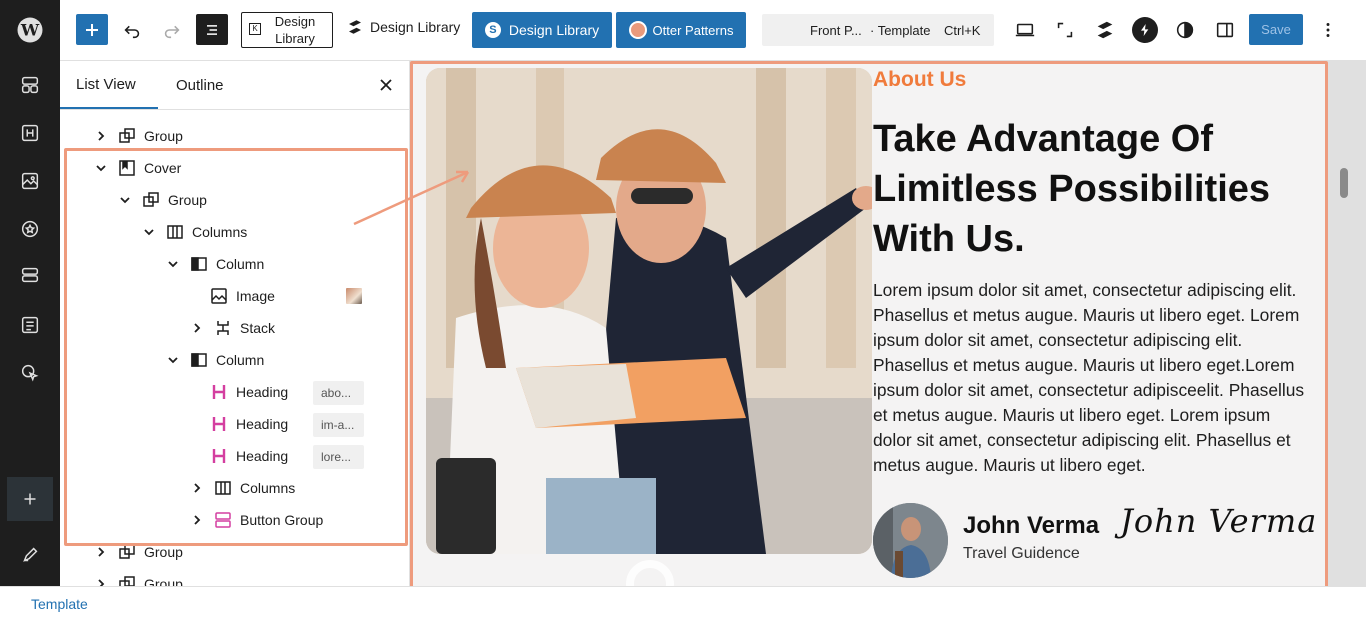 This screenshot has width=1366, height=620. What do you see at coordinates (30, 30) in the screenshot?
I see `wordpress-logo-icon: W` at bounding box center [30, 30].